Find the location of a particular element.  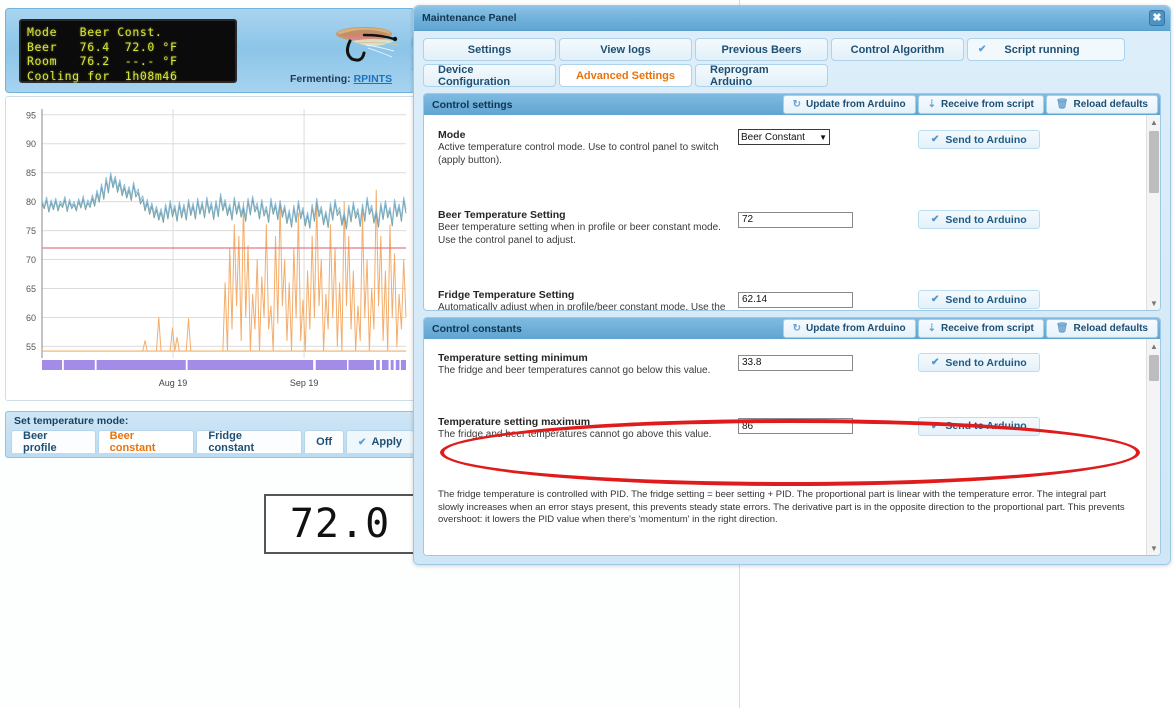

tab-label: Control Algorithm is located at coordinates (897, 49).